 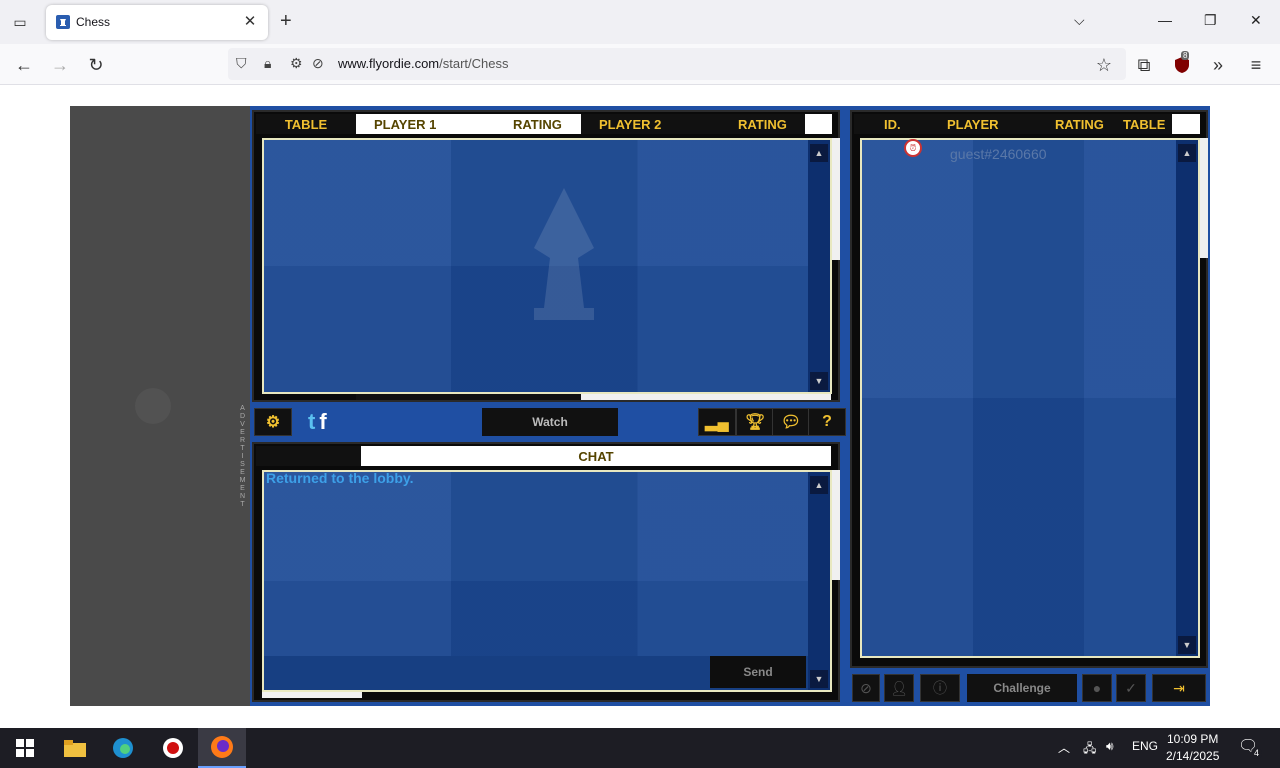 I want to click on social-links: t f, so click(x=328, y=422).